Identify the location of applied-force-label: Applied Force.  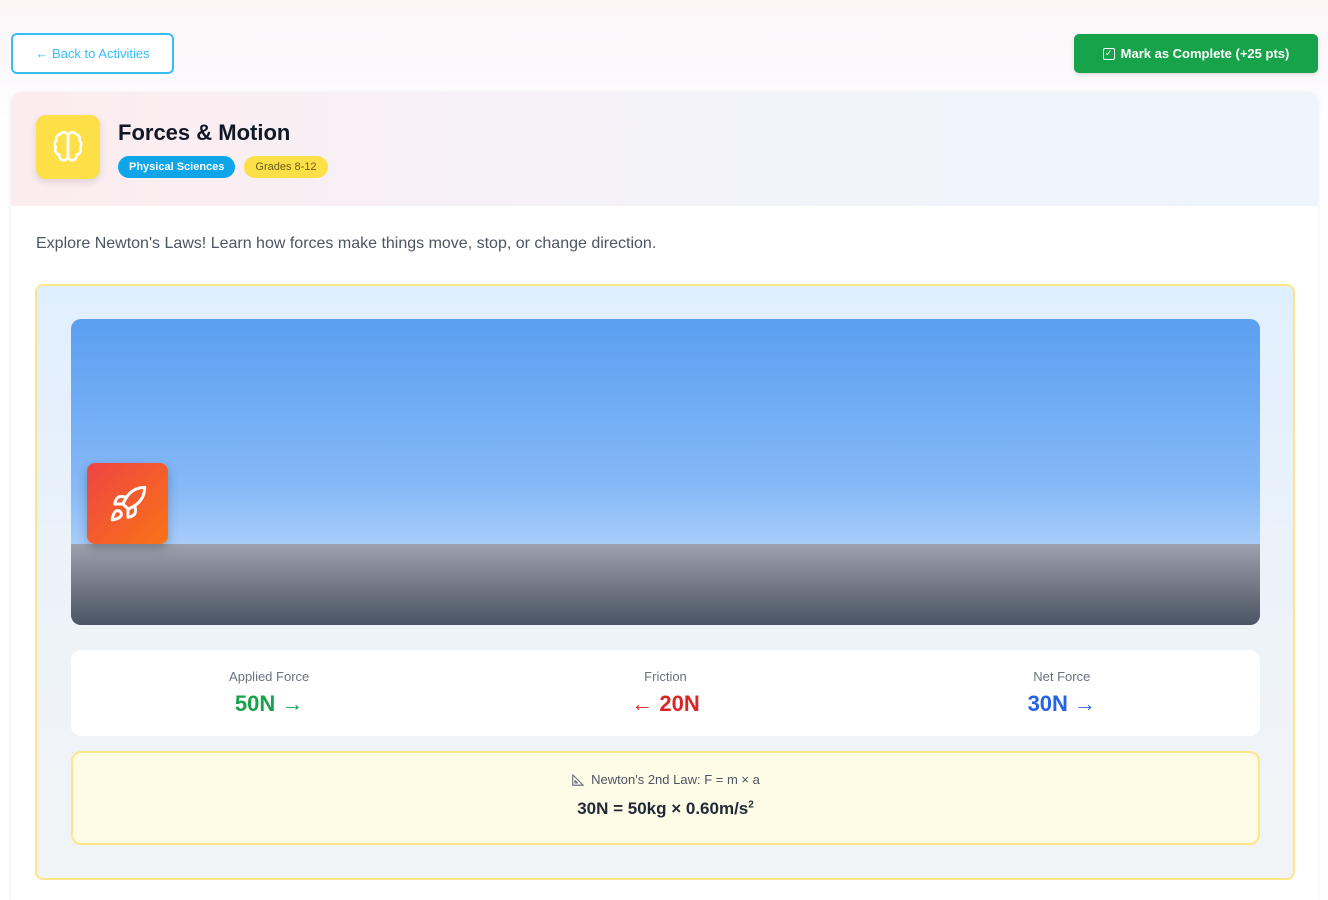
(269, 676).